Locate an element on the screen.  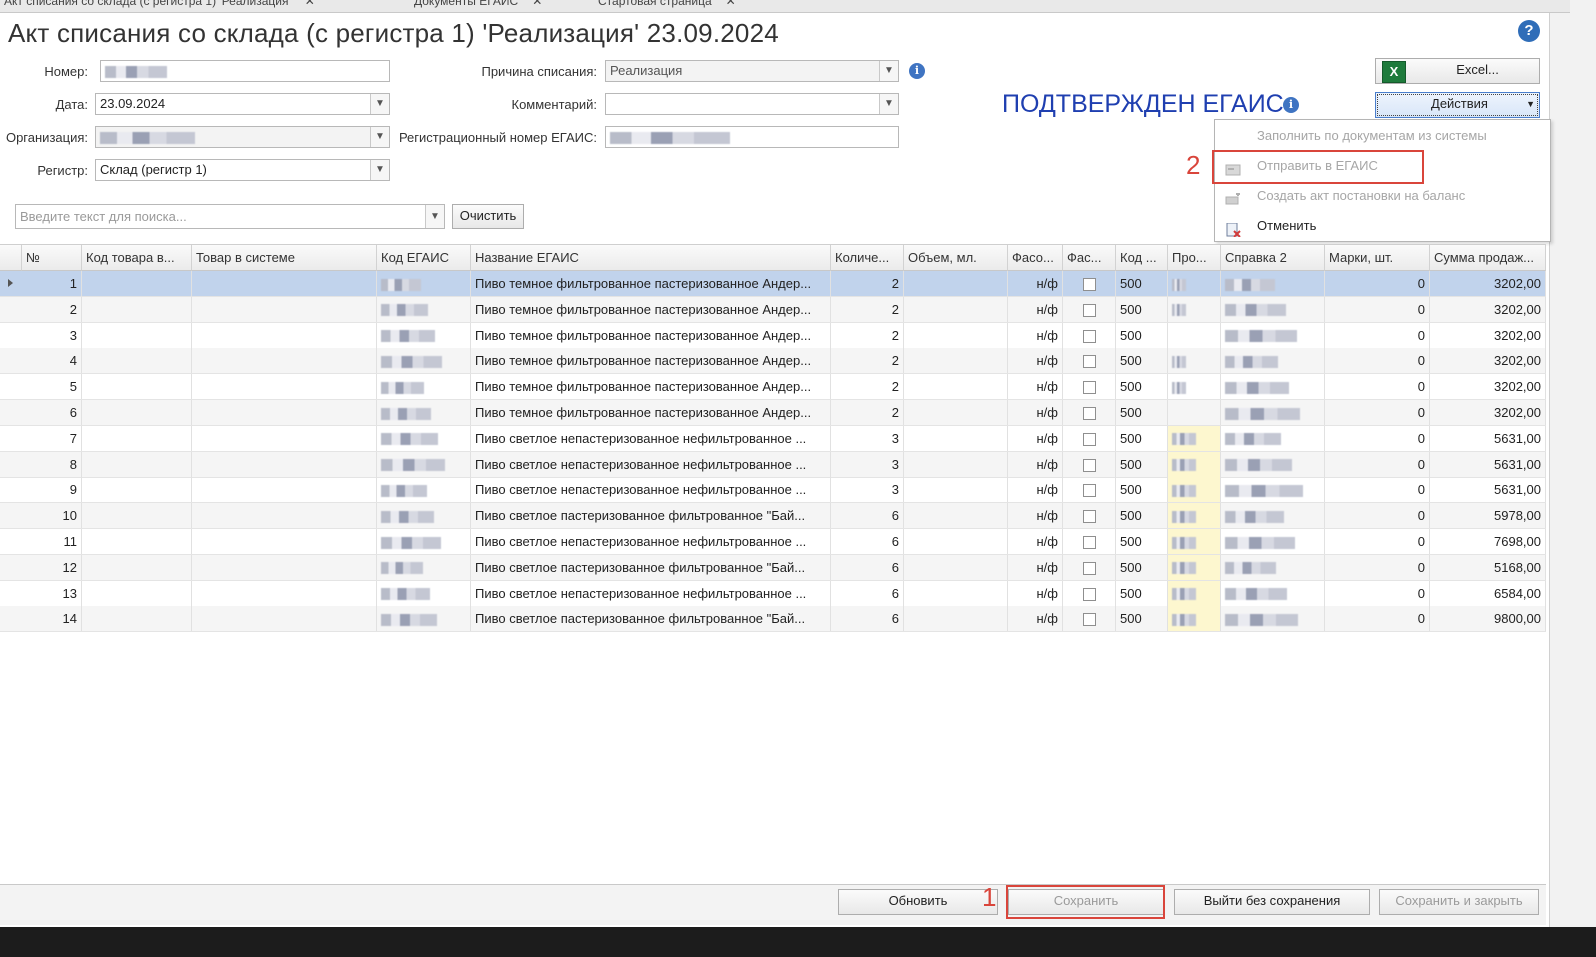
reason-field: Реализация ▼ is located at coordinates (752, 71).